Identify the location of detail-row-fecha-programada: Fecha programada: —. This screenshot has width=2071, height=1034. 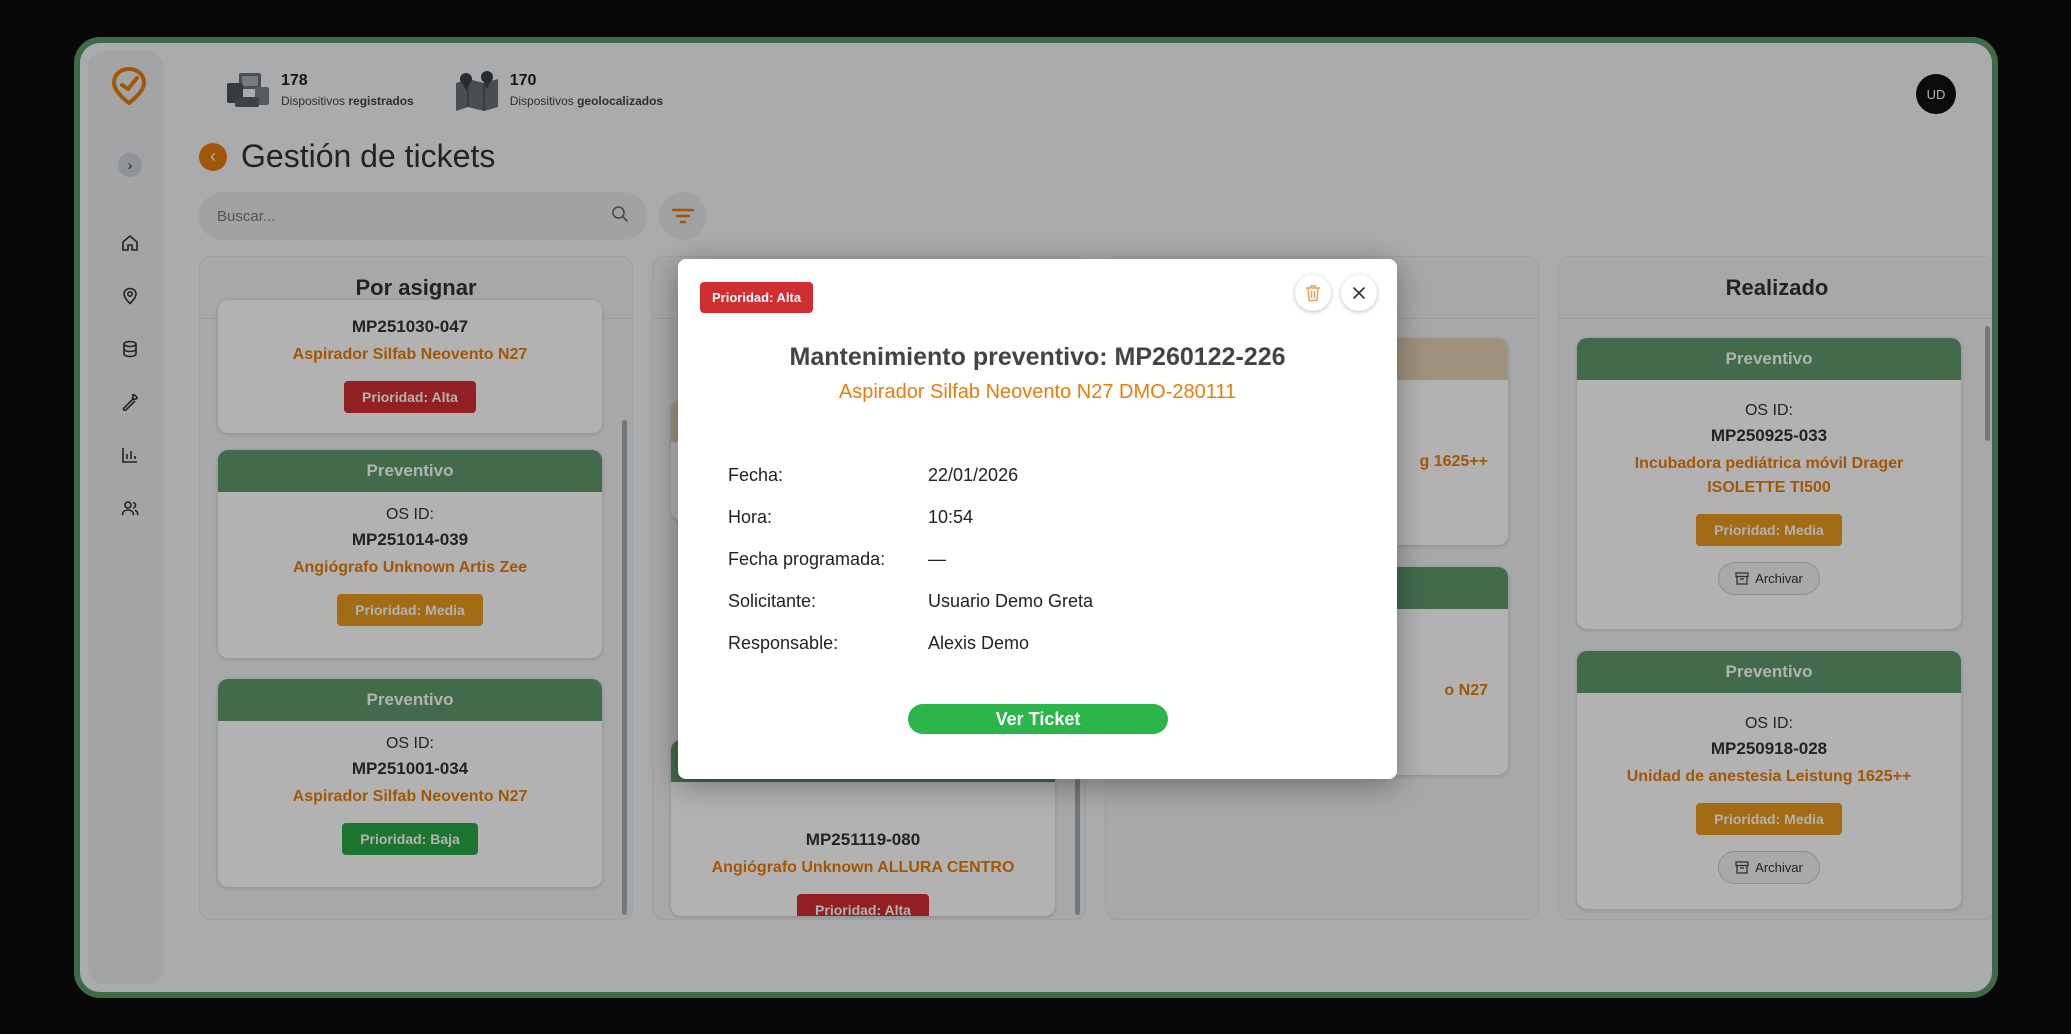
(910, 570).